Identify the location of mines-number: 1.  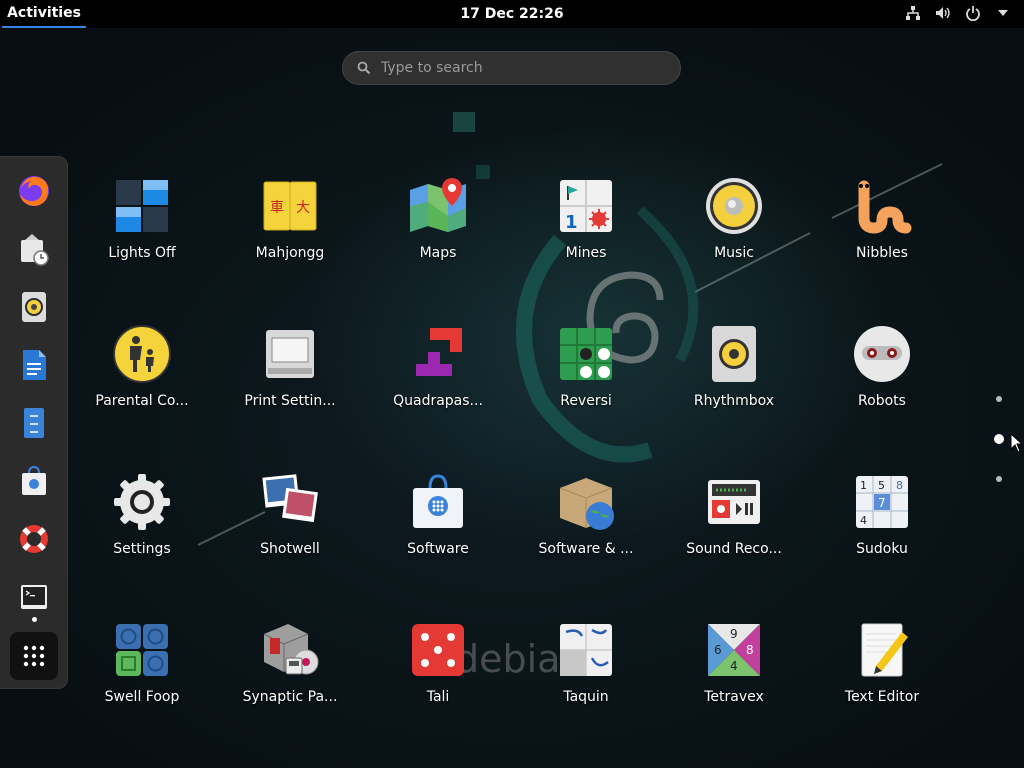
(571, 222).